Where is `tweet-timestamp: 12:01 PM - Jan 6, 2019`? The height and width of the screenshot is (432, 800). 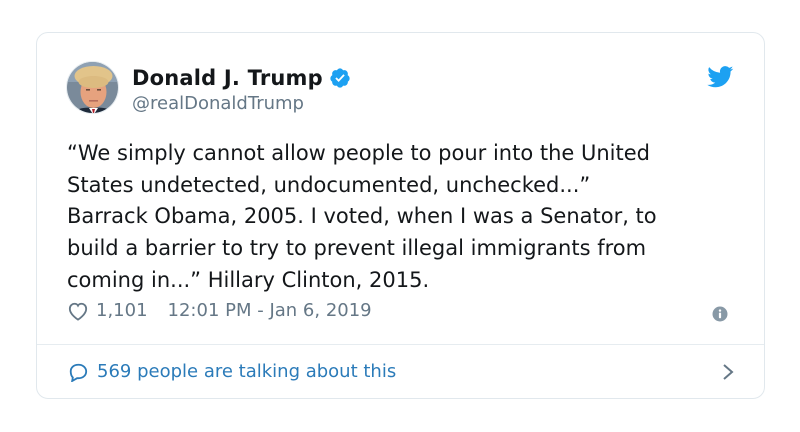 tweet-timestamp: 12:01 PM - Jan 6, 2019 is located at coordinates (270, 310).